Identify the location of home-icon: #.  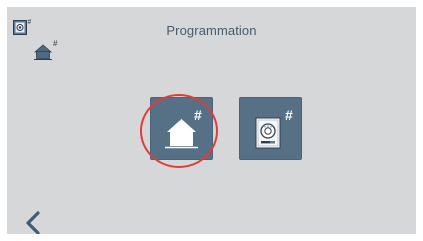
(183, 128).